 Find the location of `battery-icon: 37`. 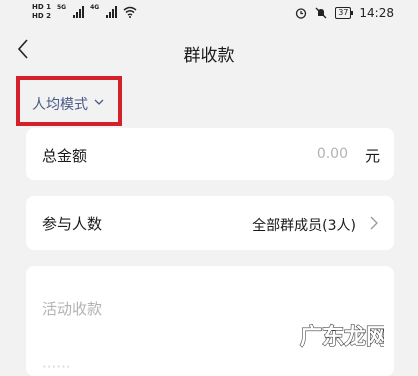

battery-icon: 37 is located at coordinates (344, 13).